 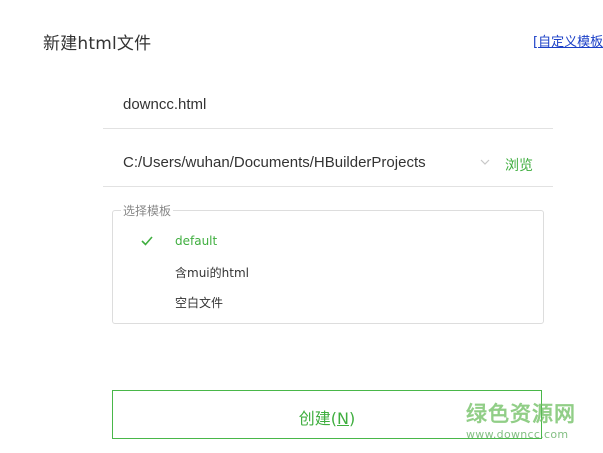 What do you see at coordinates (147, 210) in the screenshot?
I see `template-legend: 选择模板` at bounding box center [147, 210].